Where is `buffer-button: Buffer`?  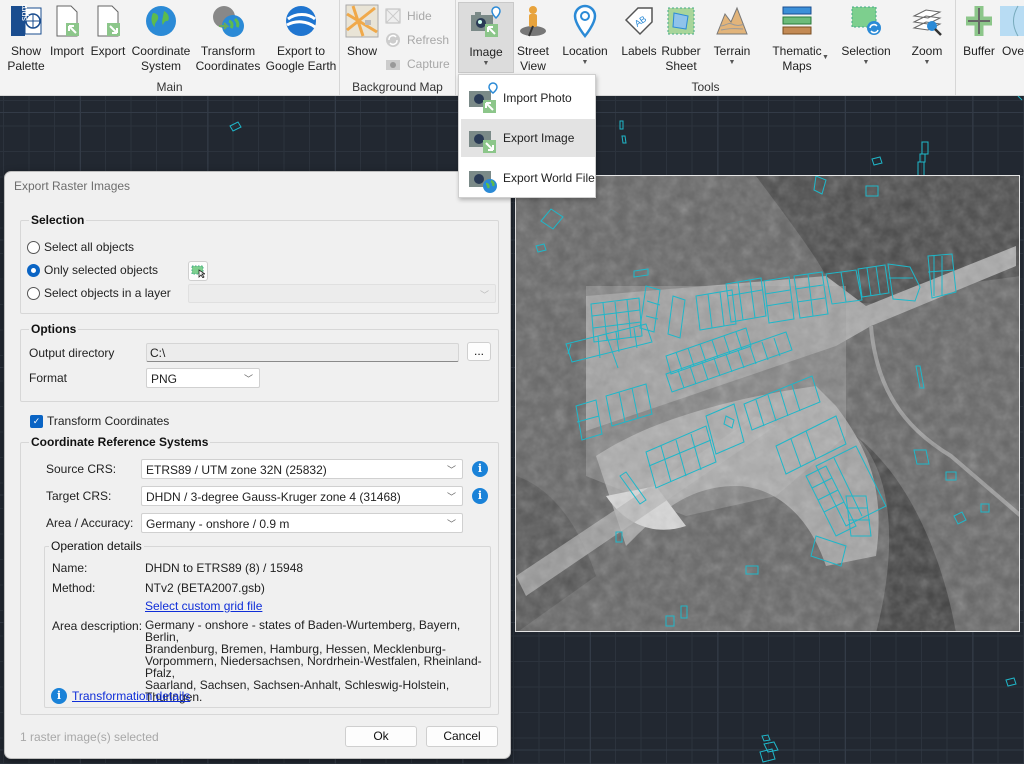 buffer-button: Buffer is located at coordinates (979, 31).